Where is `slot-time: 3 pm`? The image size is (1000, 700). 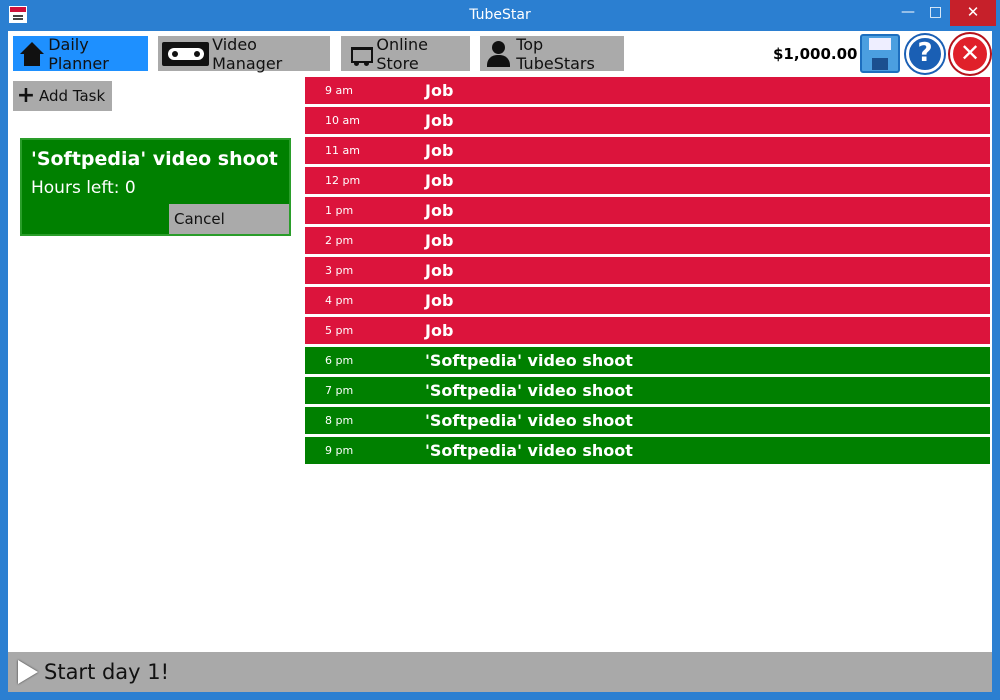 slot-time: 3 pm is located at coordinates (339, 270).